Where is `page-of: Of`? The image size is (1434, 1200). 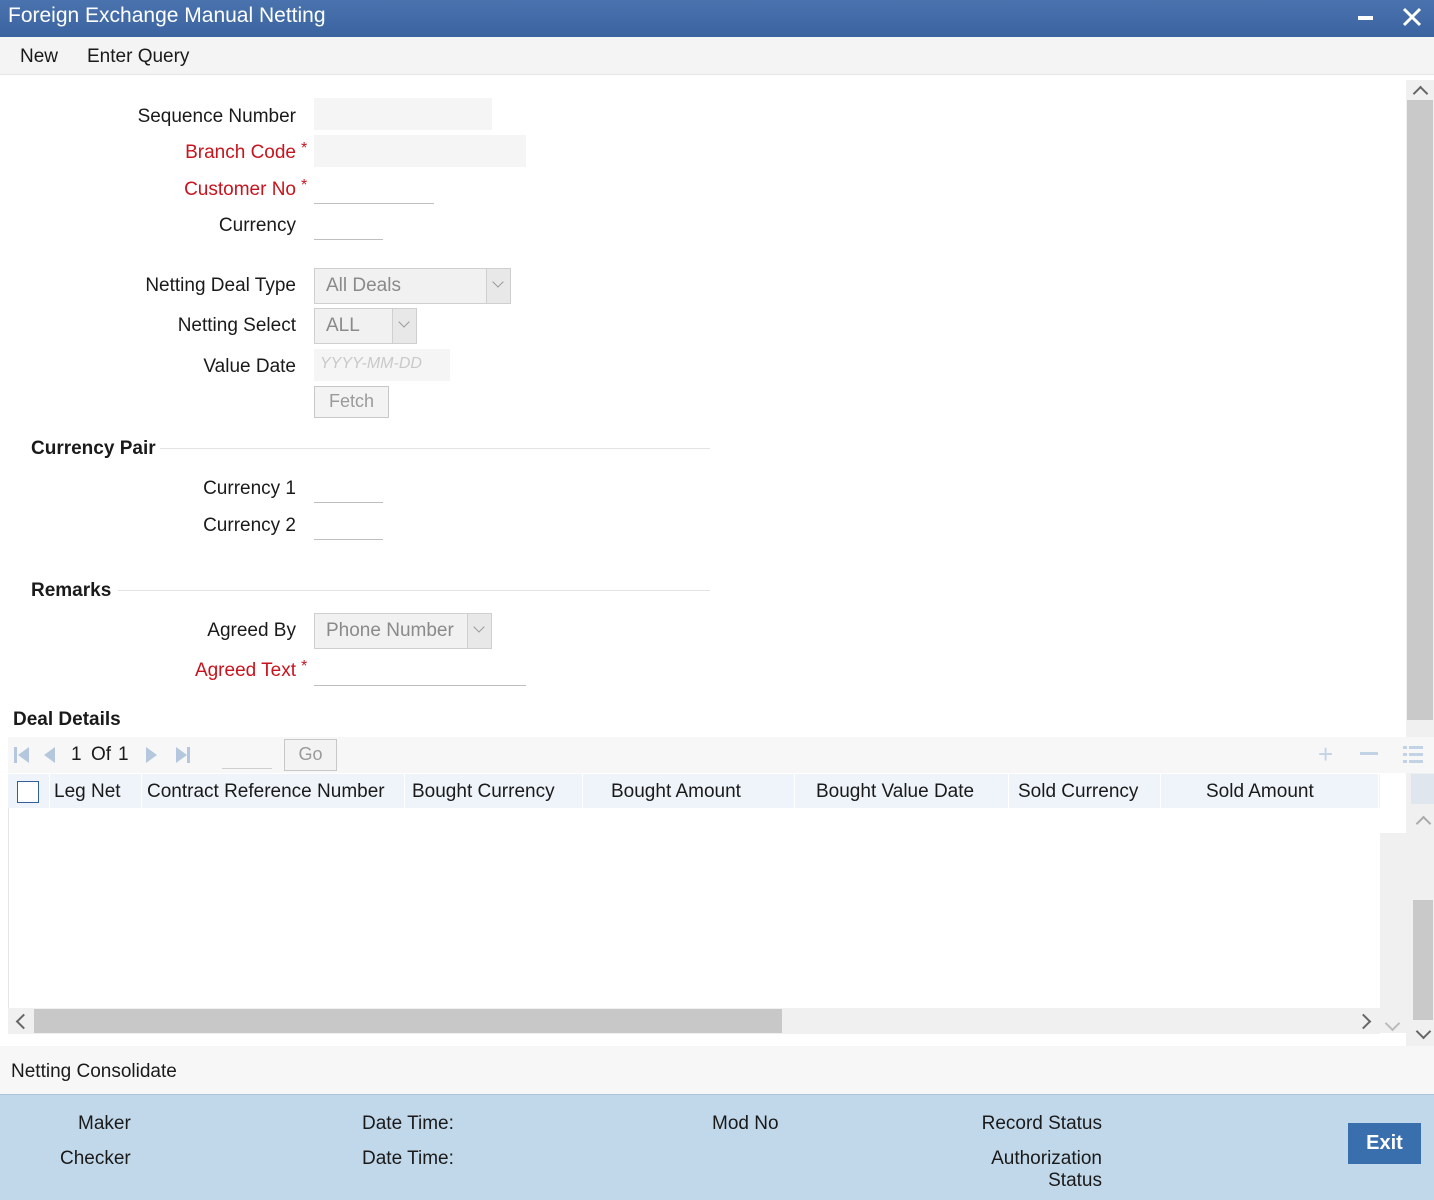
page-of: Of is located at coordinates (101, 754).